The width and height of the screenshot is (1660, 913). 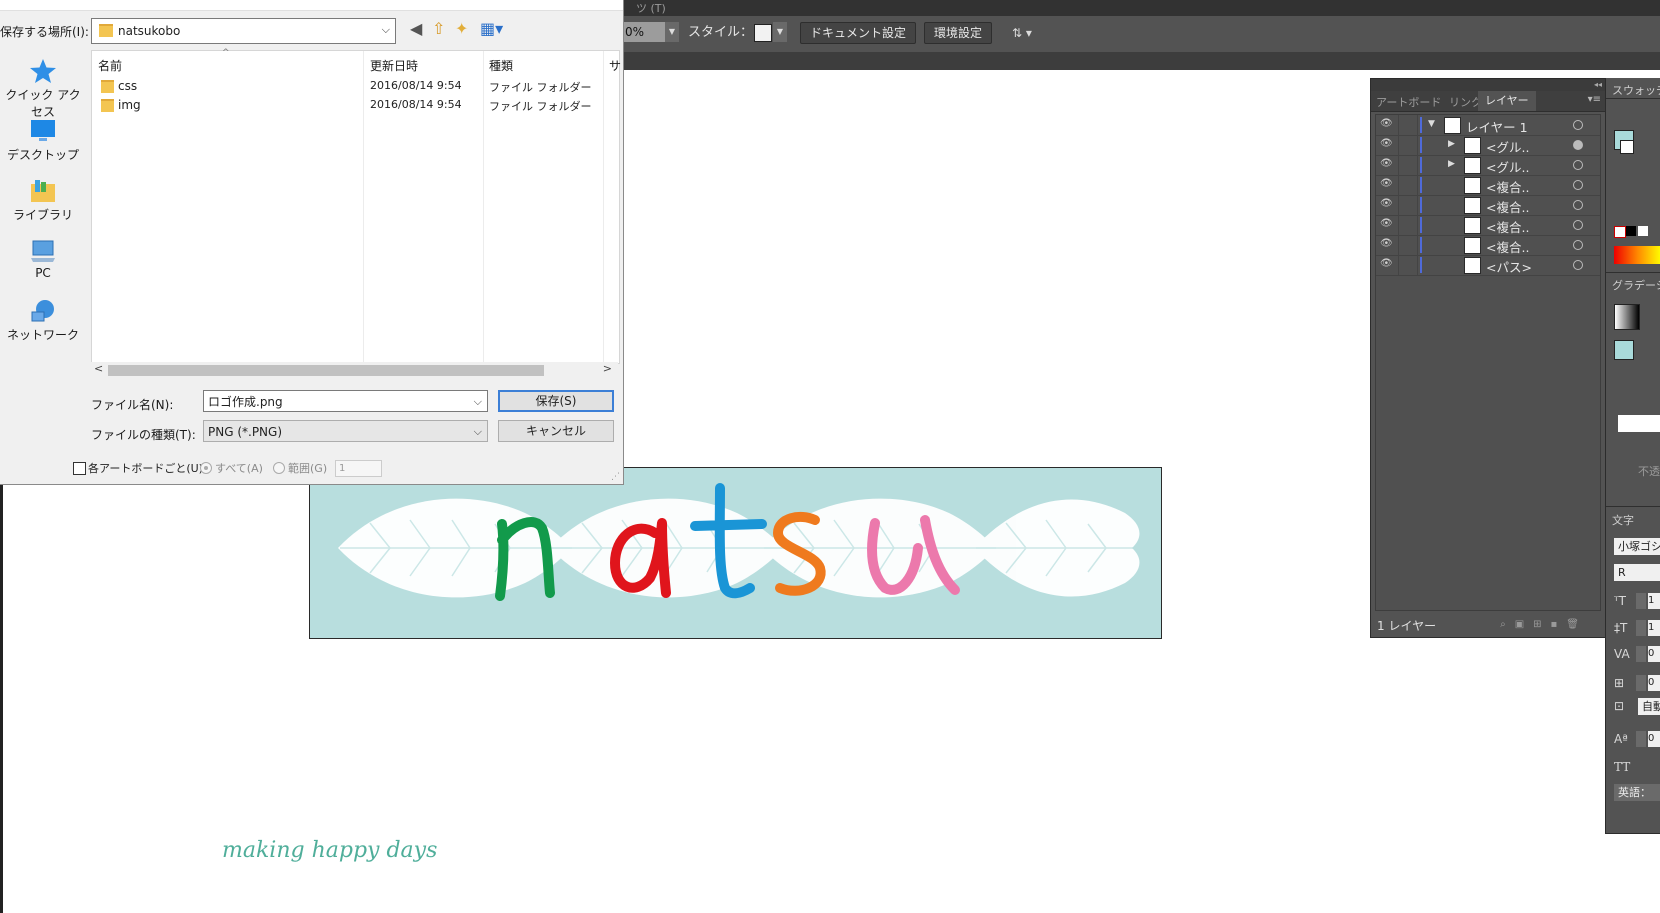 What do you see at coordinates (394, 65) in the screenshot?
I see `column-header-date: 更新日時` at bounding box center [394, 65].